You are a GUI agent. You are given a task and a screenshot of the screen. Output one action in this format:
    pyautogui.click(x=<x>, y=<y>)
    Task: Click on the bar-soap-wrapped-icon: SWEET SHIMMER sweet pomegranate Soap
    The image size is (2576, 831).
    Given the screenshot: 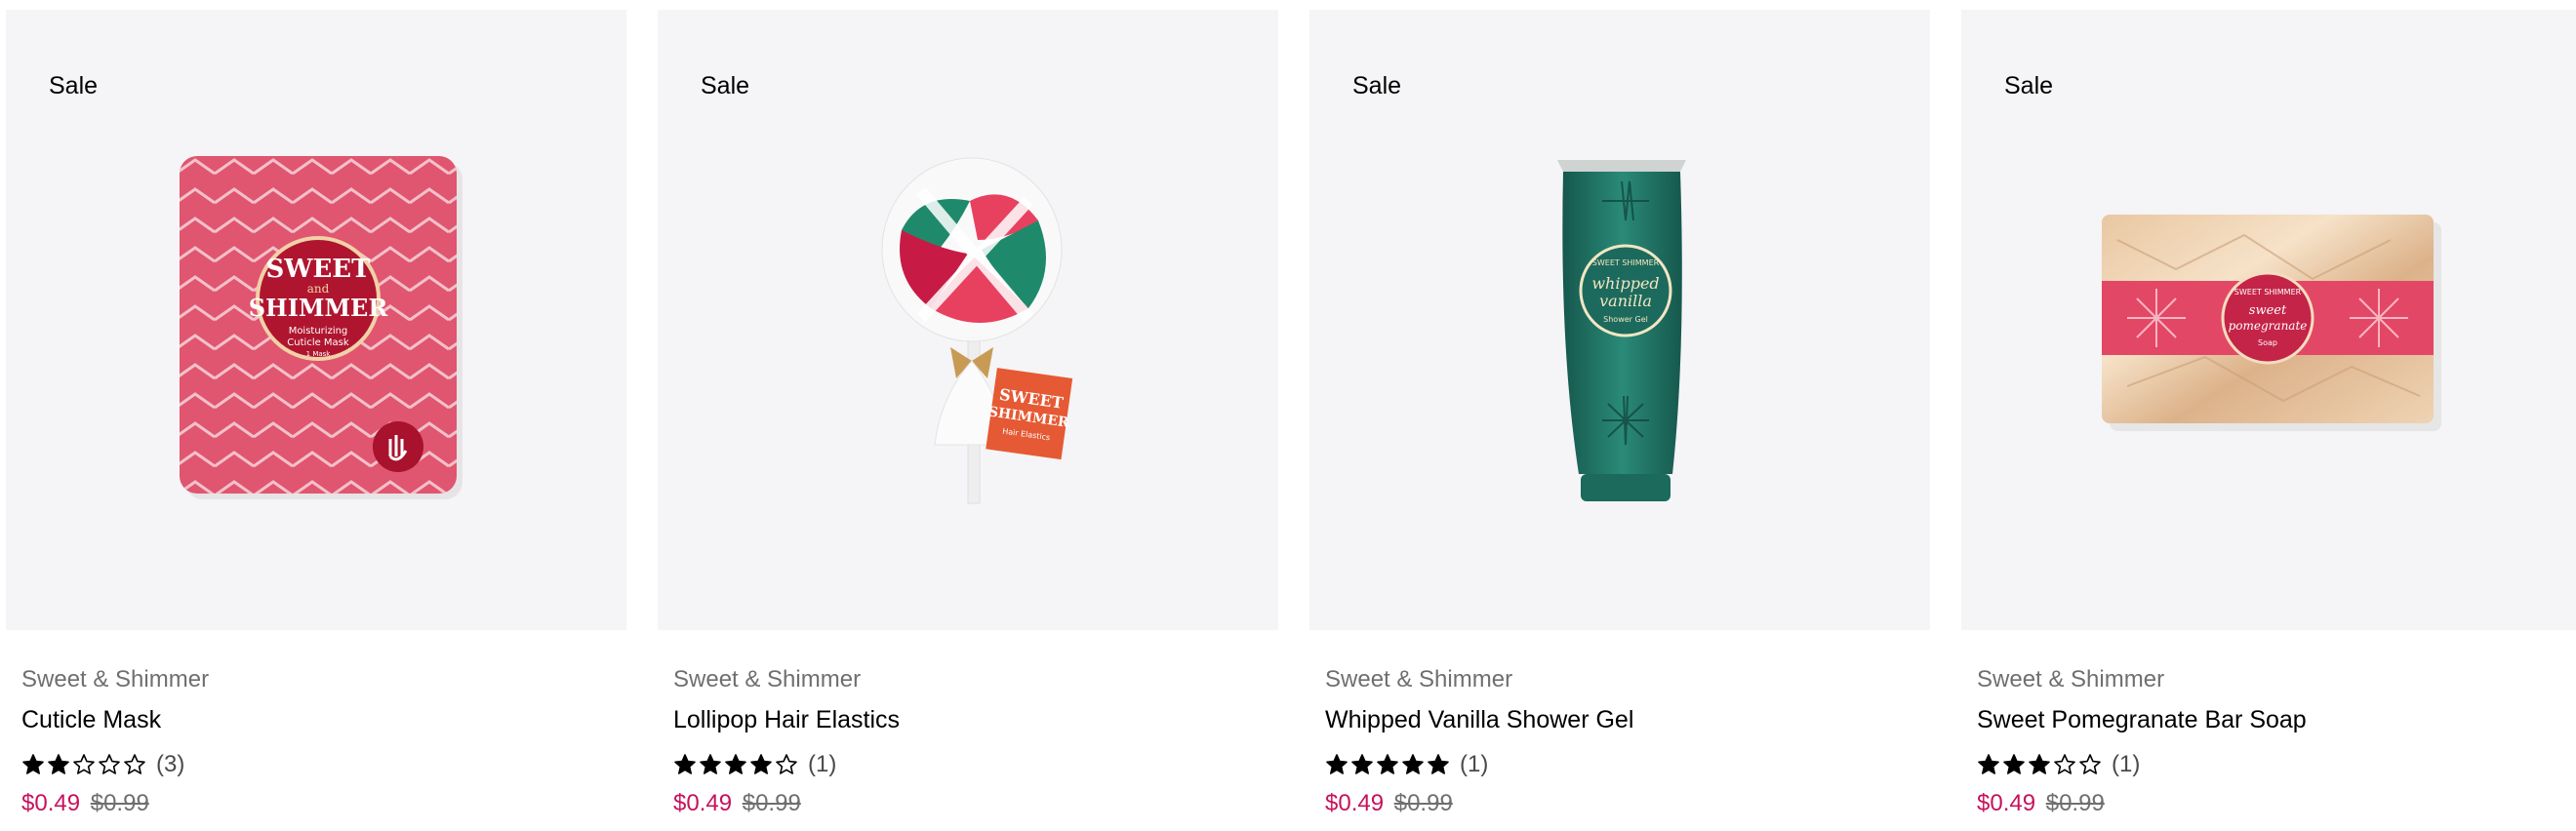 What is the action you would take?
    pyautogui.click(x=2271, y=323)
    